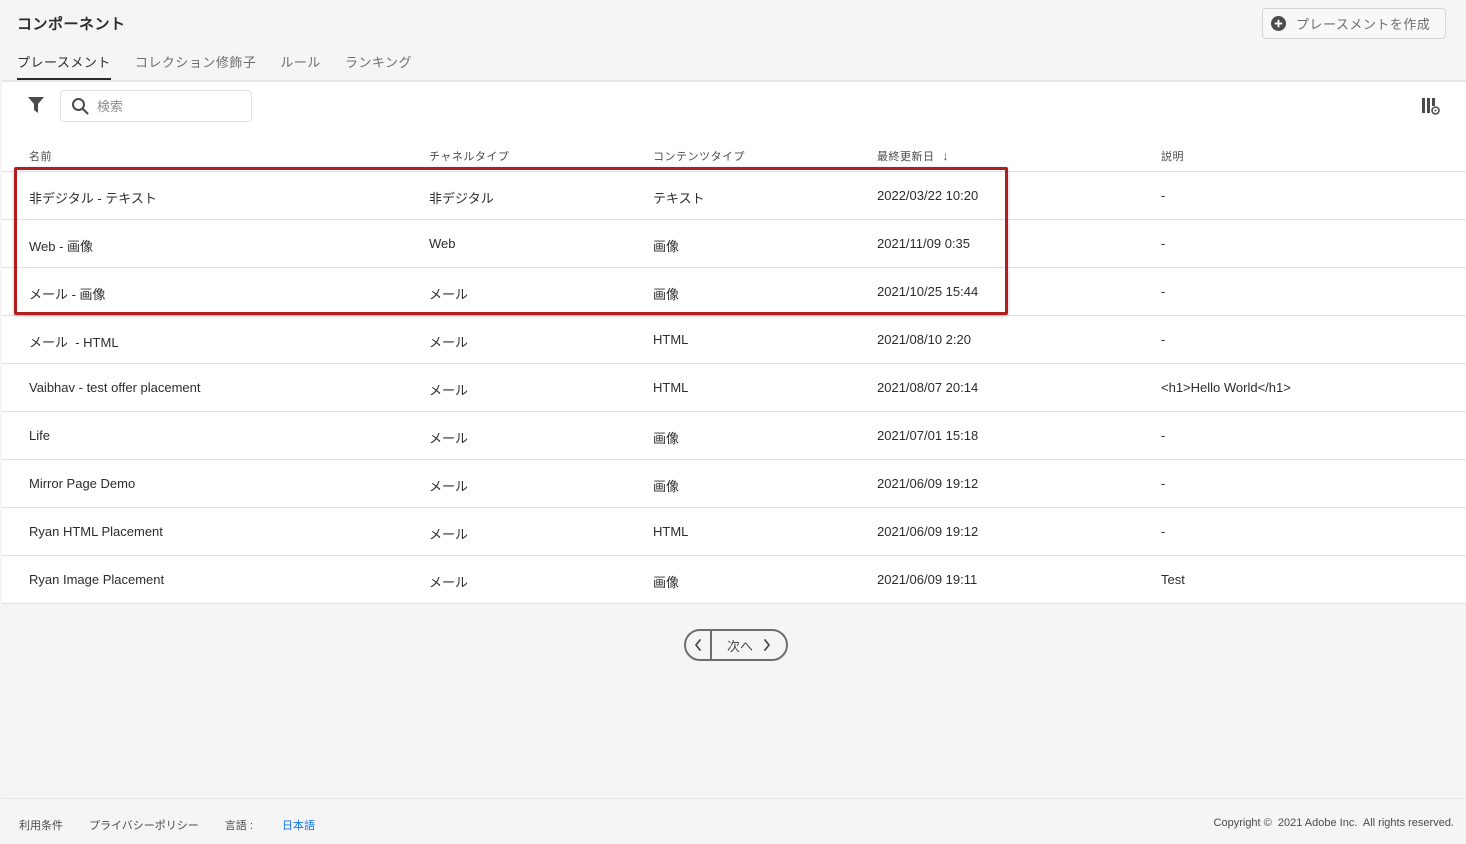 The width and height of the screenshot is (1466, 844). What do you see at coordinates (945, 156) in the screenshot?
I see `arrow-down-icon: ↓` at bounding box center [945, 156].